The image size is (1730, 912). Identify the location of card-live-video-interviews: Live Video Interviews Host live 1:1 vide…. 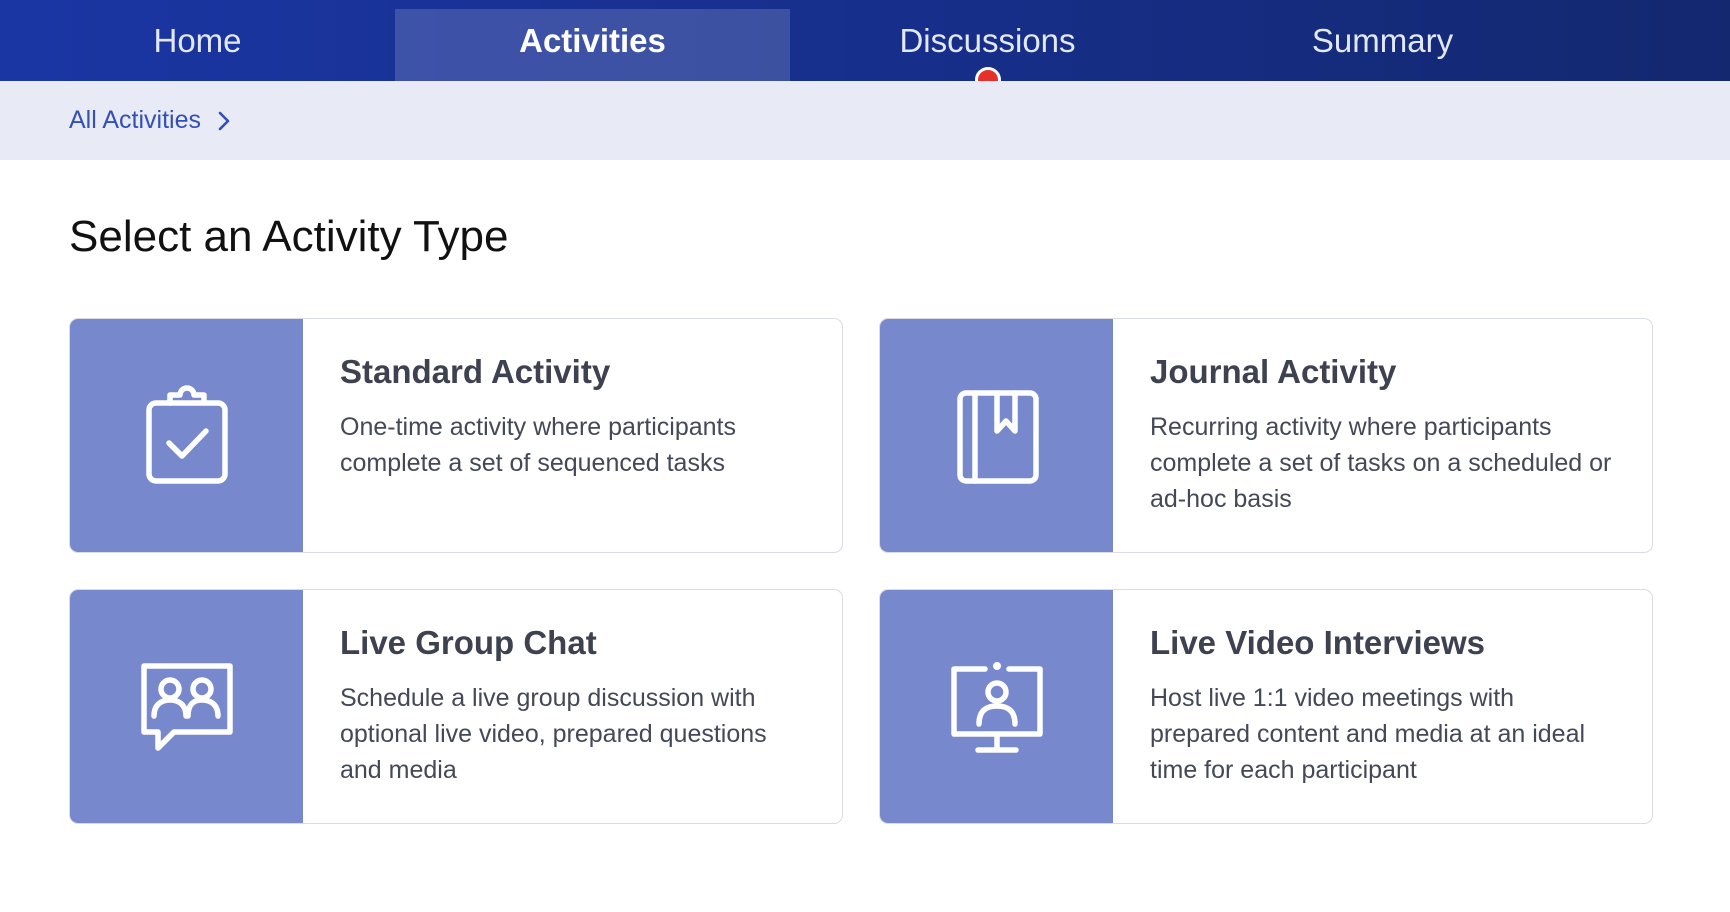
(1266, 706).